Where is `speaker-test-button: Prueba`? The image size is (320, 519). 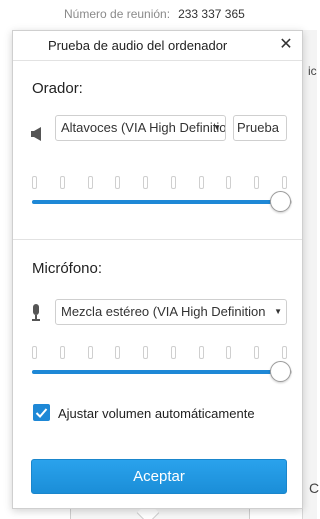
speaker-test-button: Prueba is located at coordinates (260, 128).